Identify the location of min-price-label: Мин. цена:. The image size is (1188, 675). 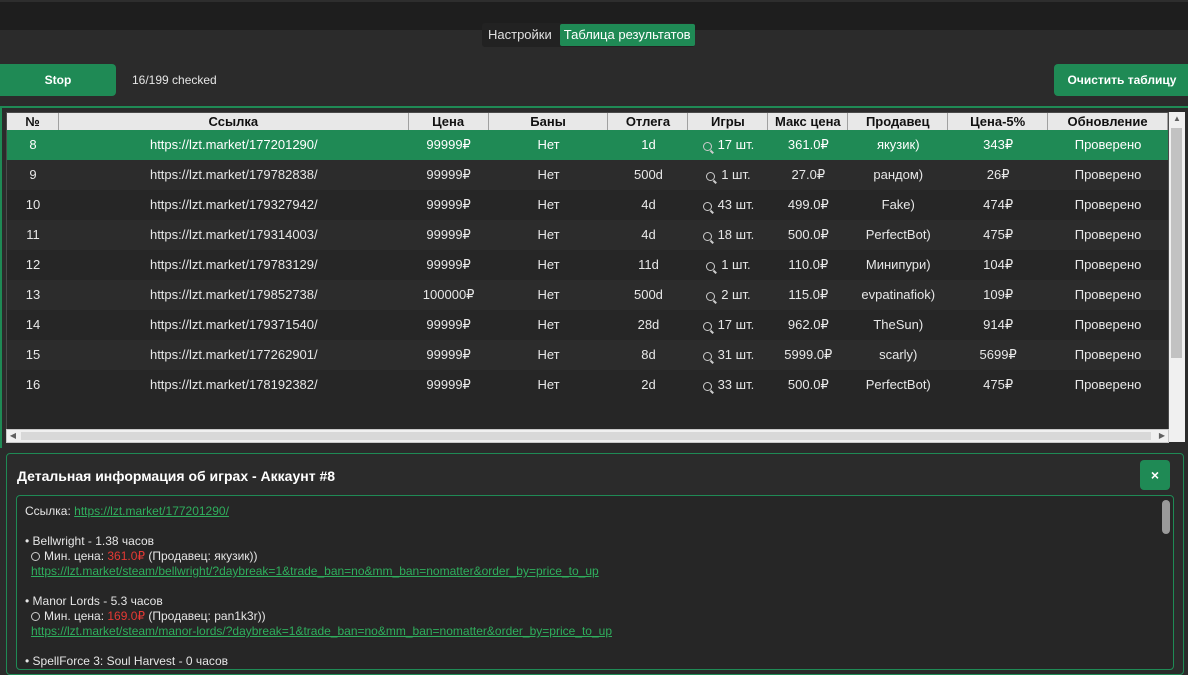
(76, 556).